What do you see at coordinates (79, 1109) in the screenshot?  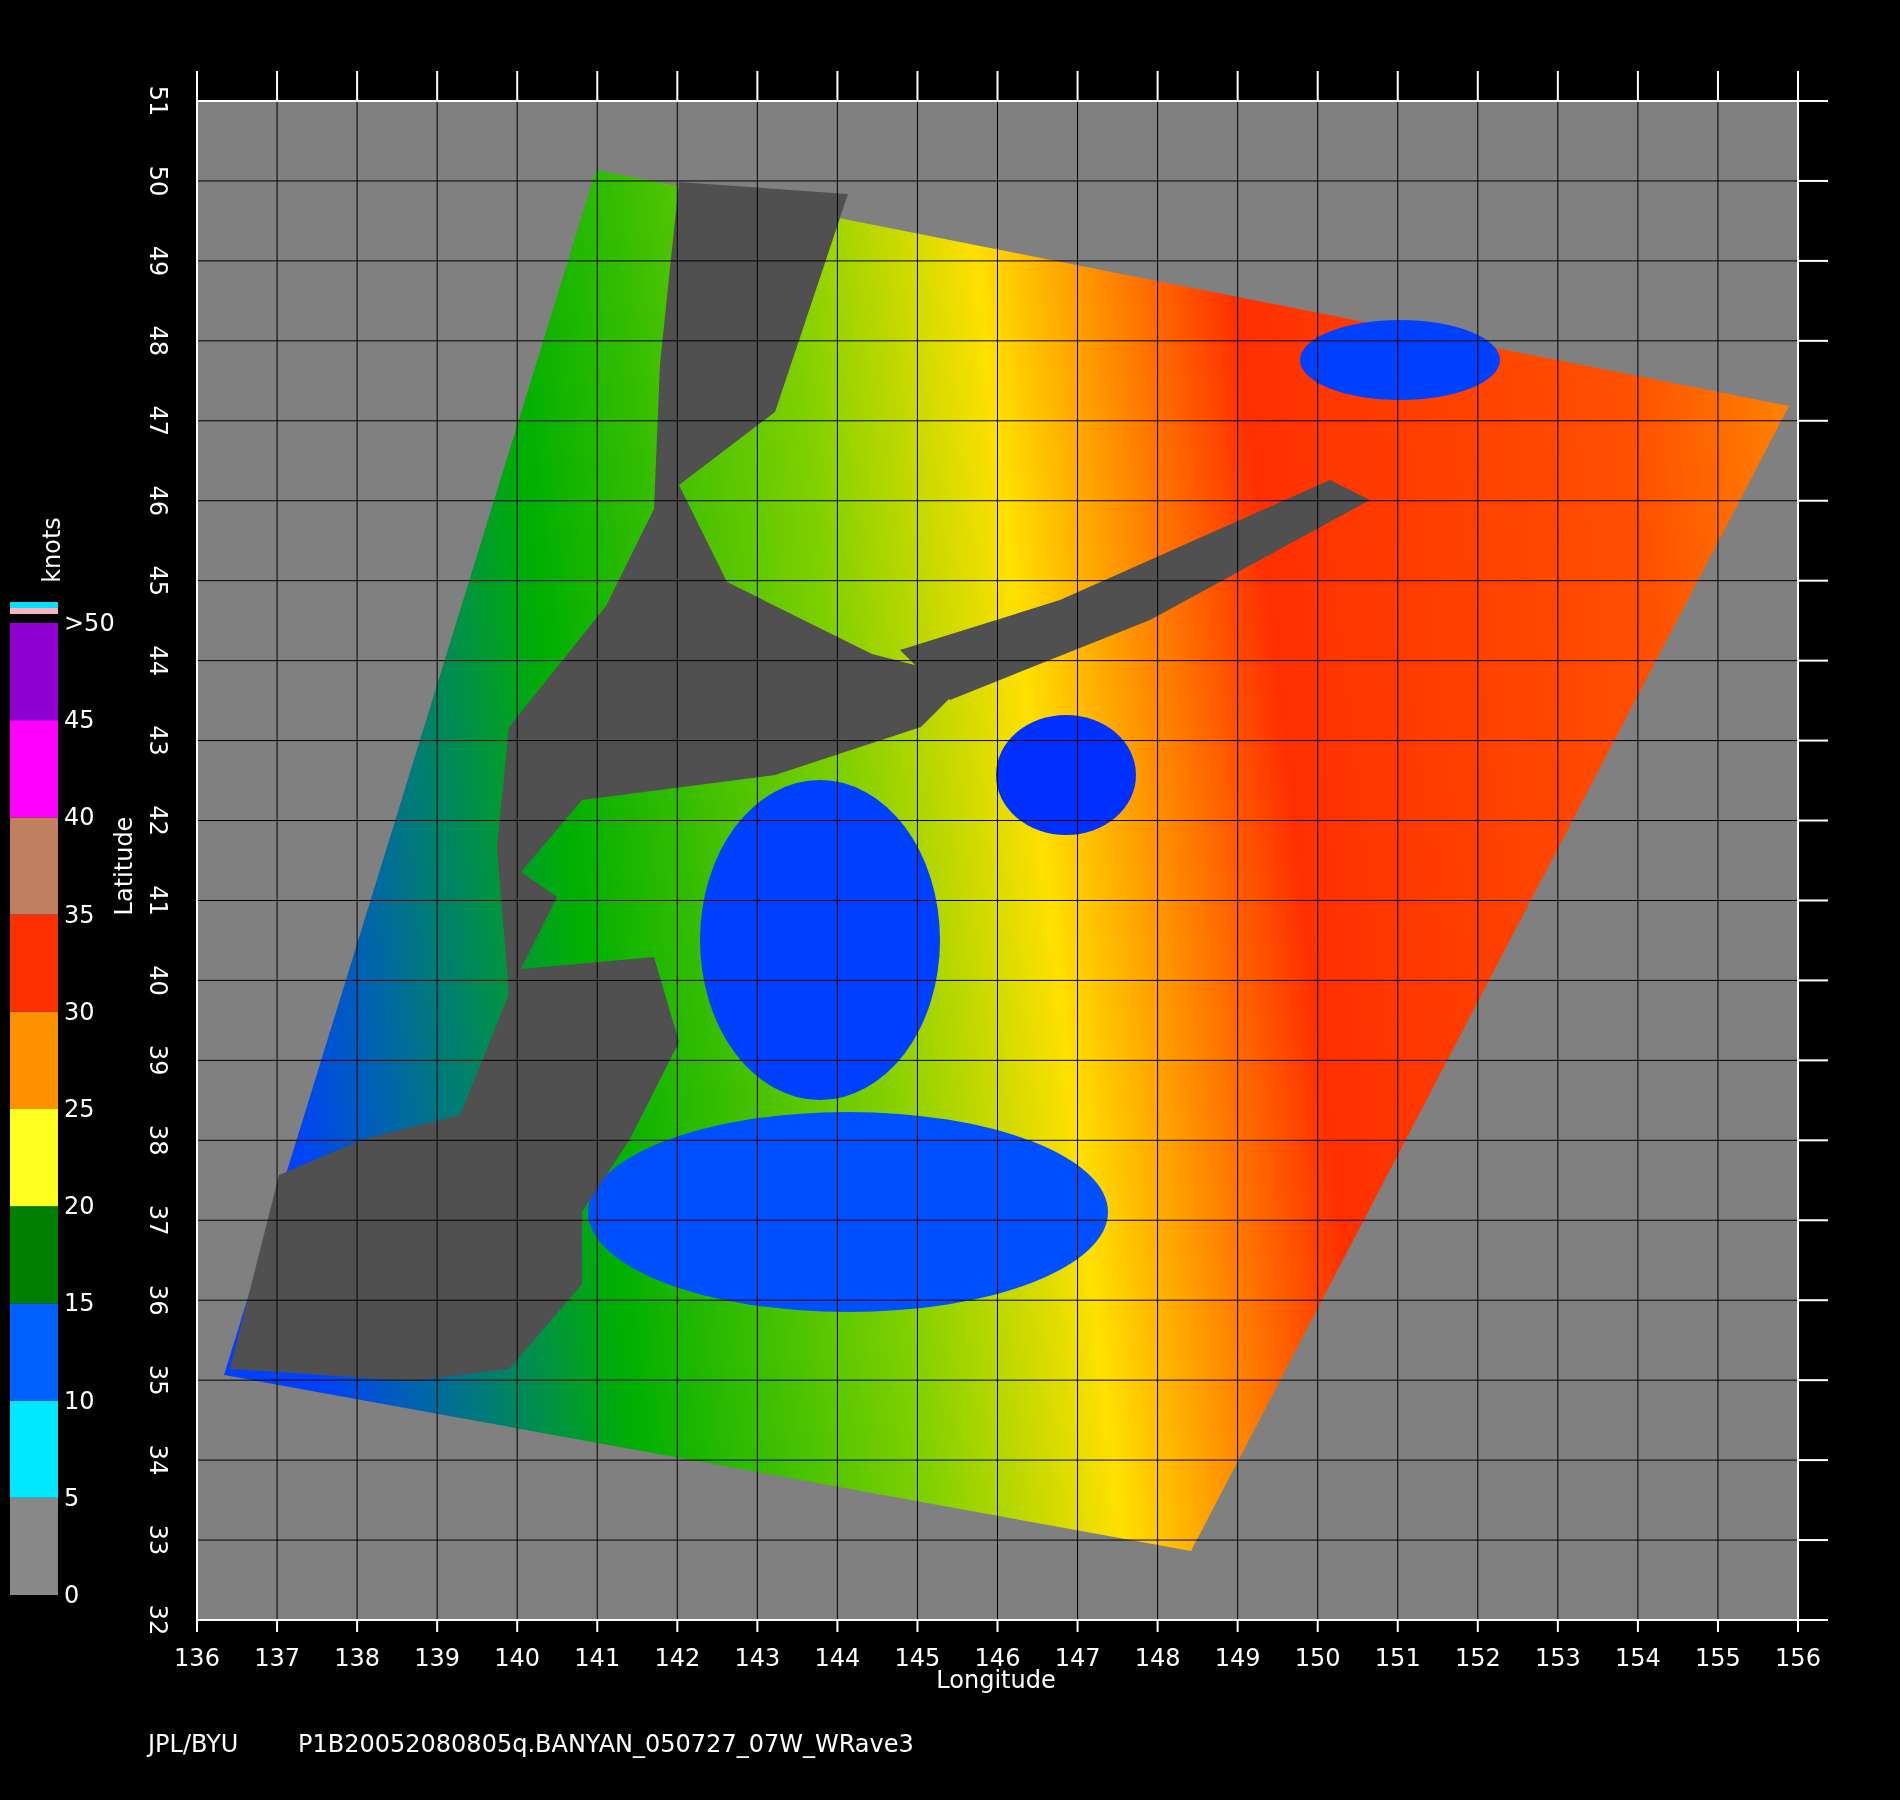 I see `scale-label: 25` at bounding box center [79, 1109].